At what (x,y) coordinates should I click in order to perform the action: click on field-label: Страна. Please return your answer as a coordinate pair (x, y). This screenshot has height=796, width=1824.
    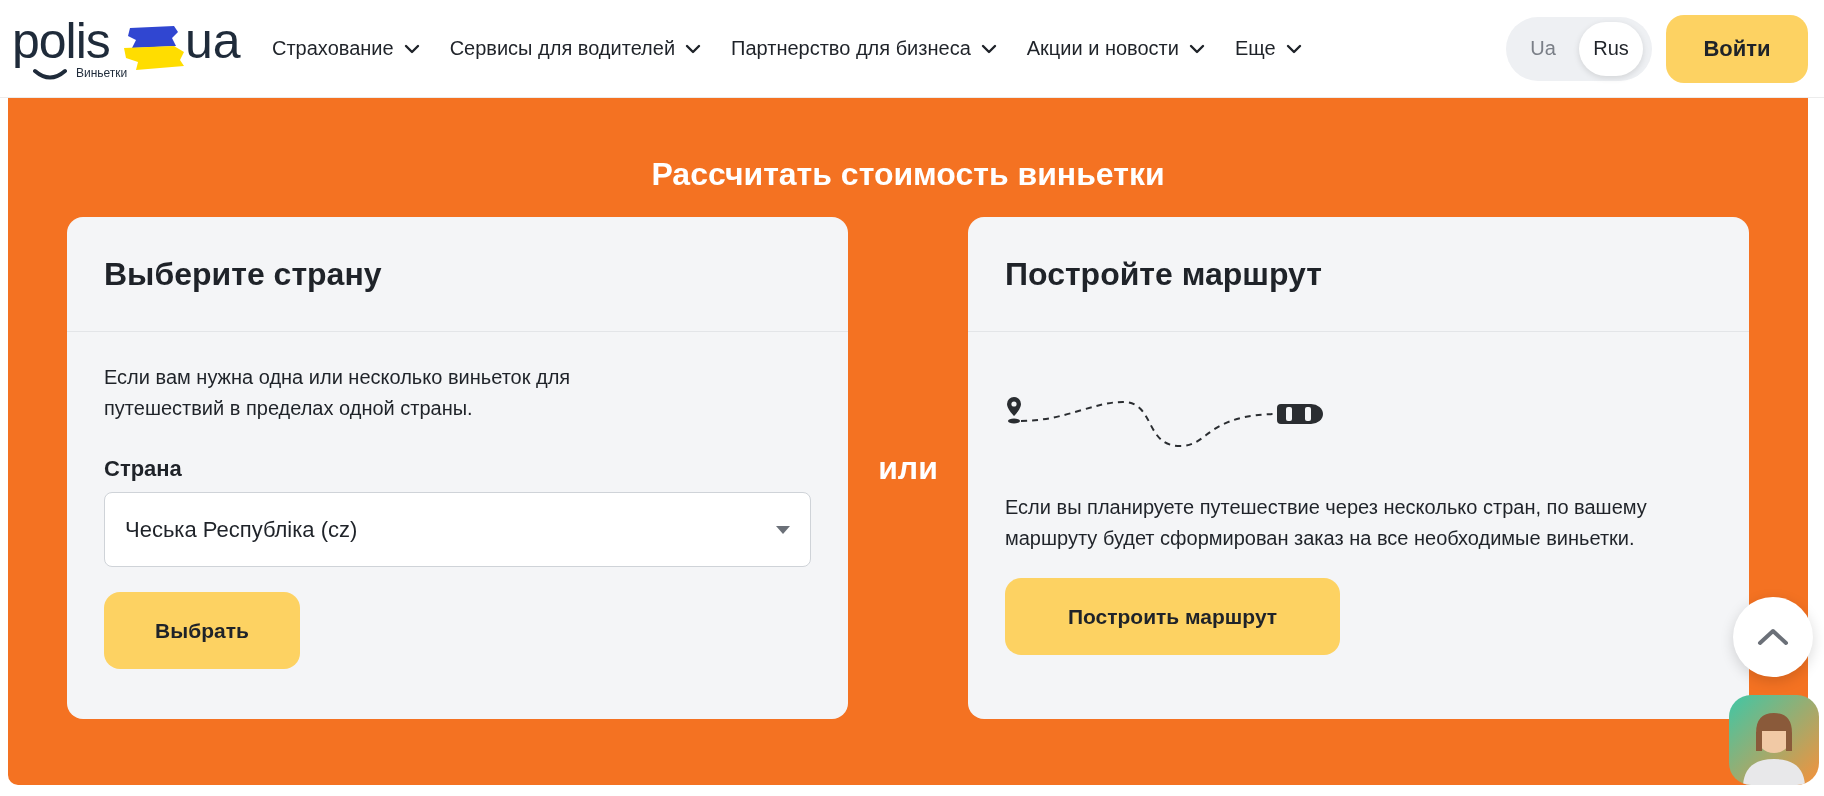
    Looking at the image, I should click on (143, 469).